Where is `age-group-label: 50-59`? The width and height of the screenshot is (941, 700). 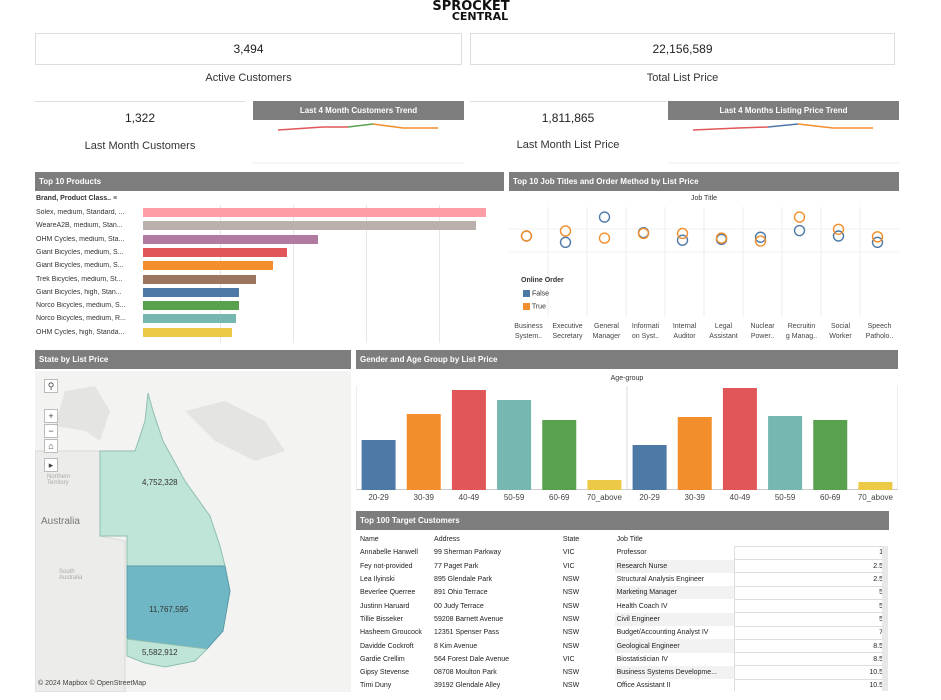 age-group-label: 50-59 is located at coordinates (514, 497).